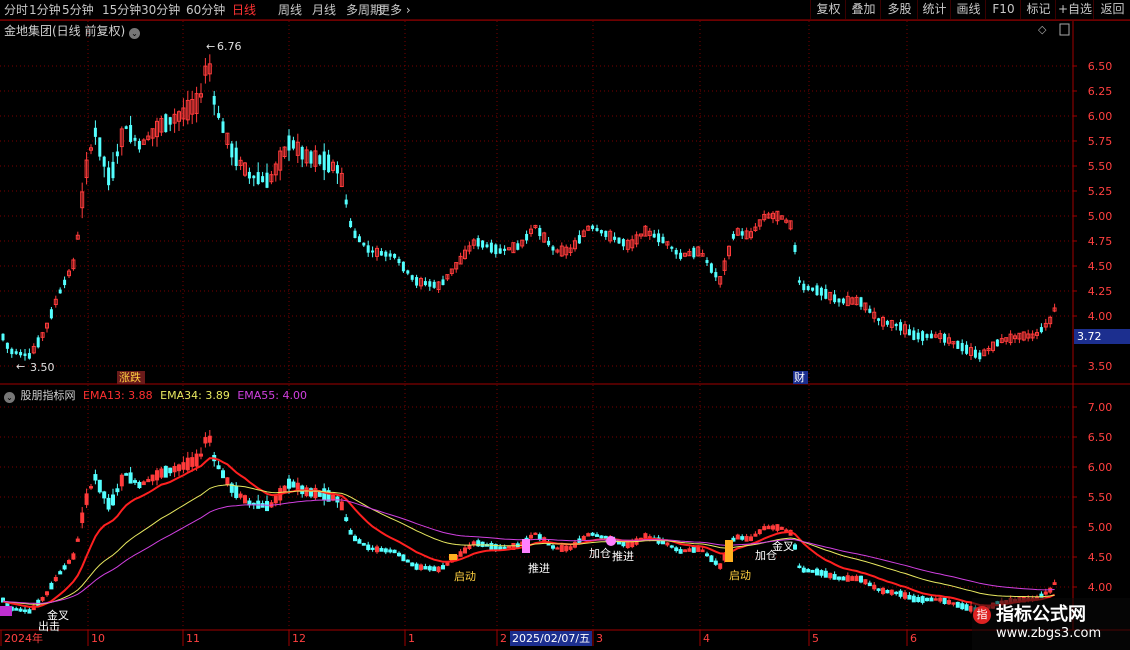 This screenshot has height=650, width=1130. Describe the element at coordinates (1100, 266) in the screenshot. I see `main-axis-label: 4.50` at that location.